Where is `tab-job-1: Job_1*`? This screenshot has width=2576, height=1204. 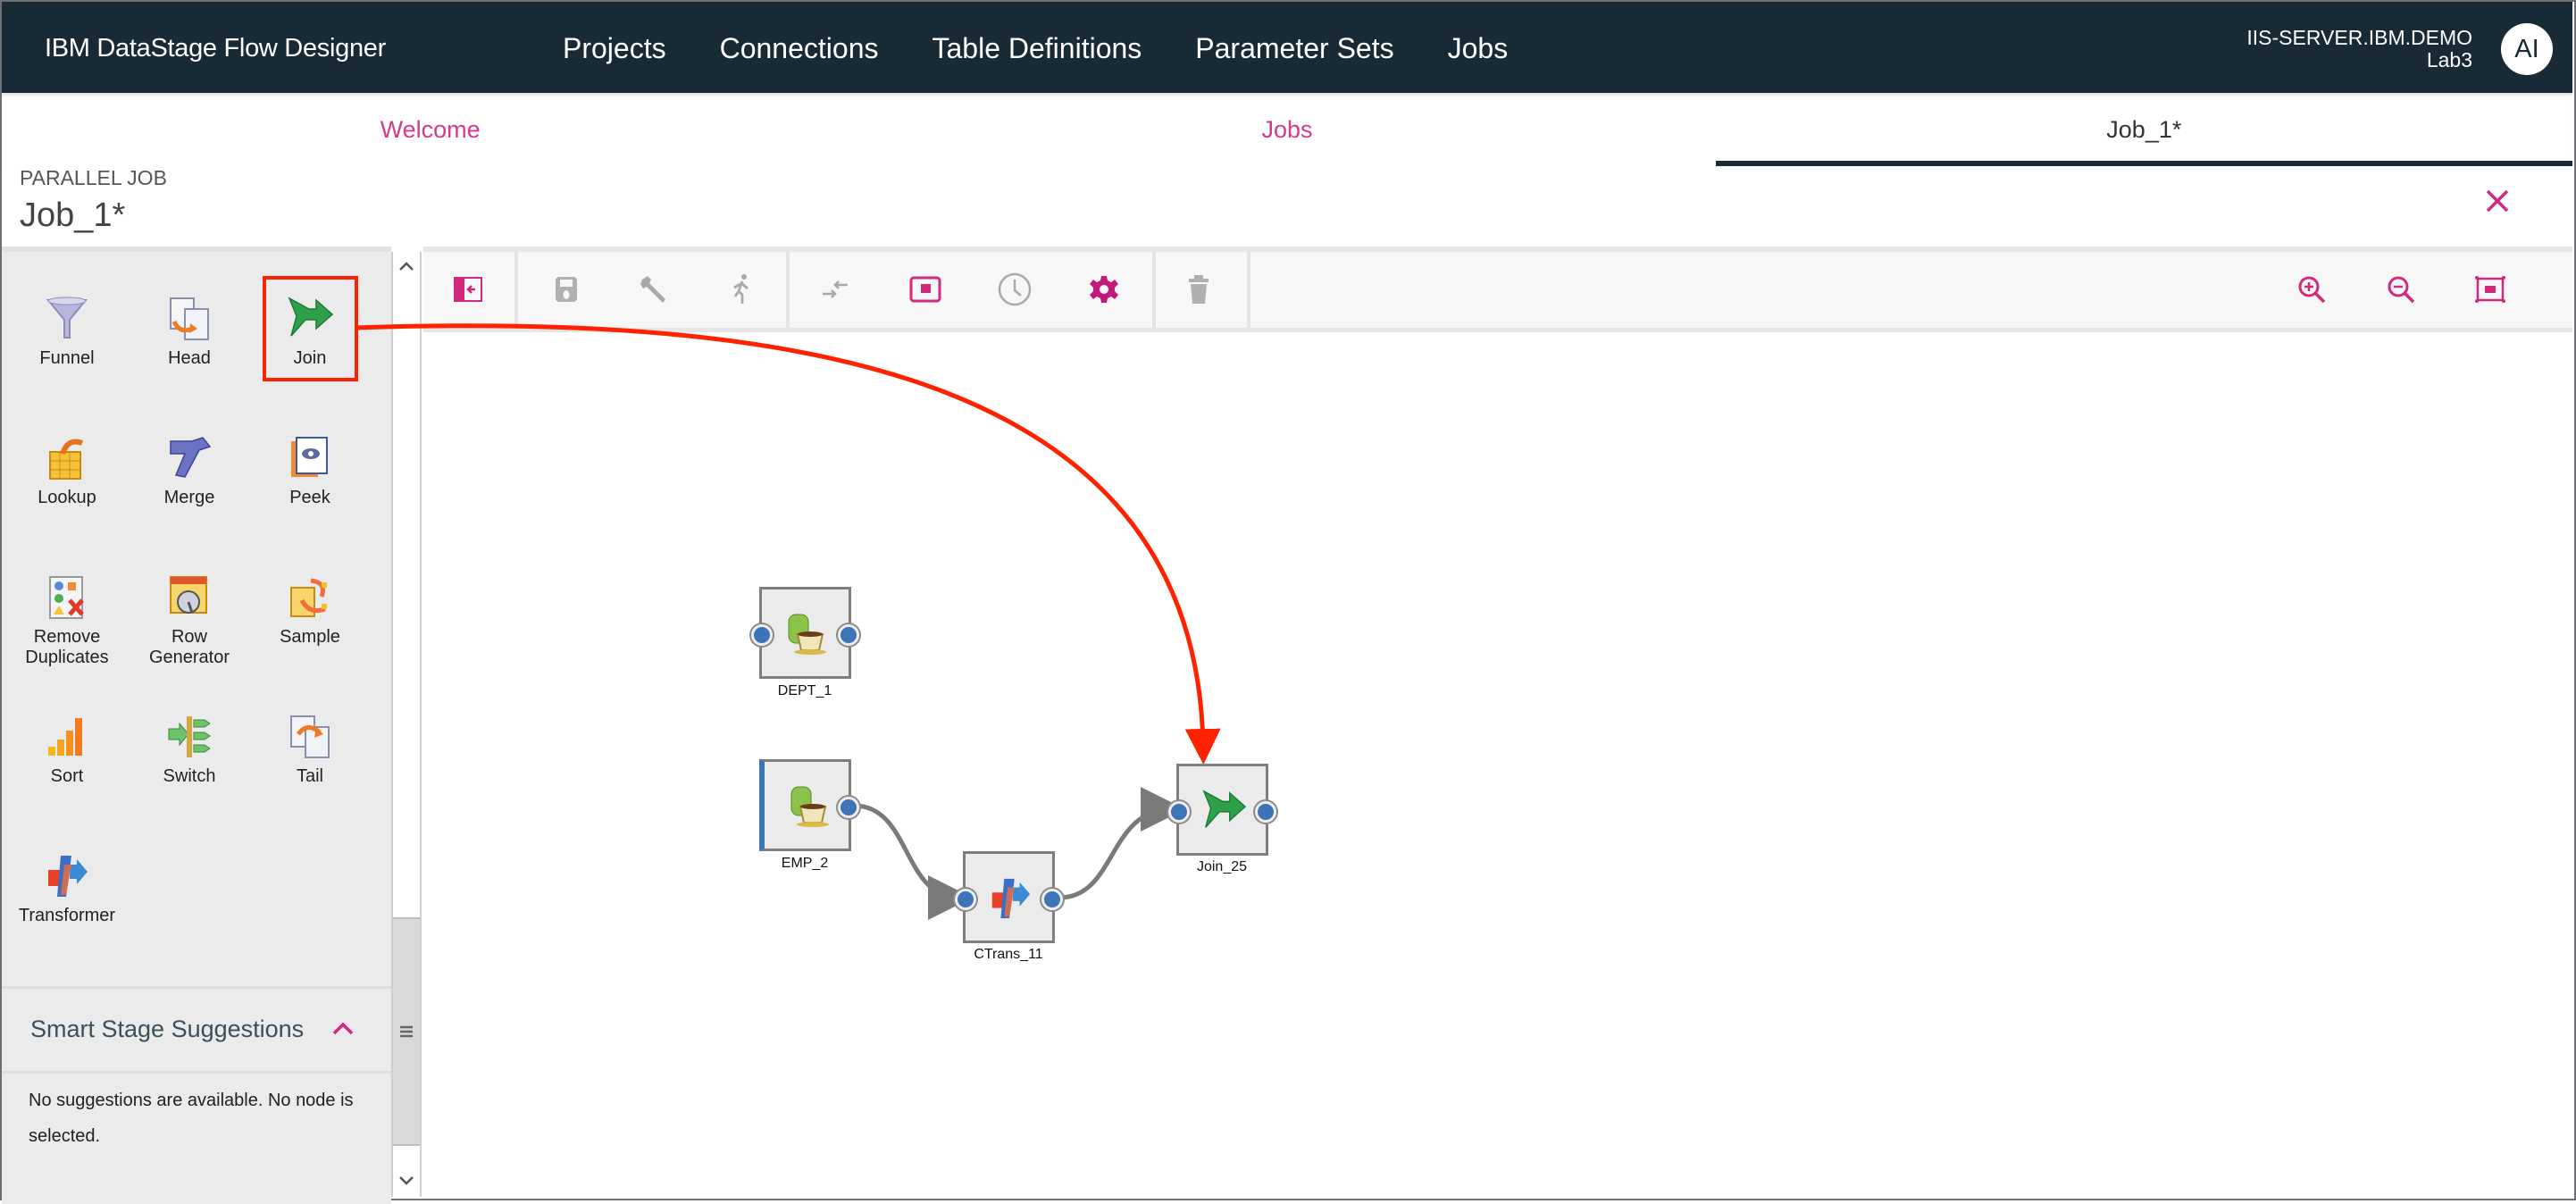 tab-job-1: Job_1* is located at coordinates (2144, 129).